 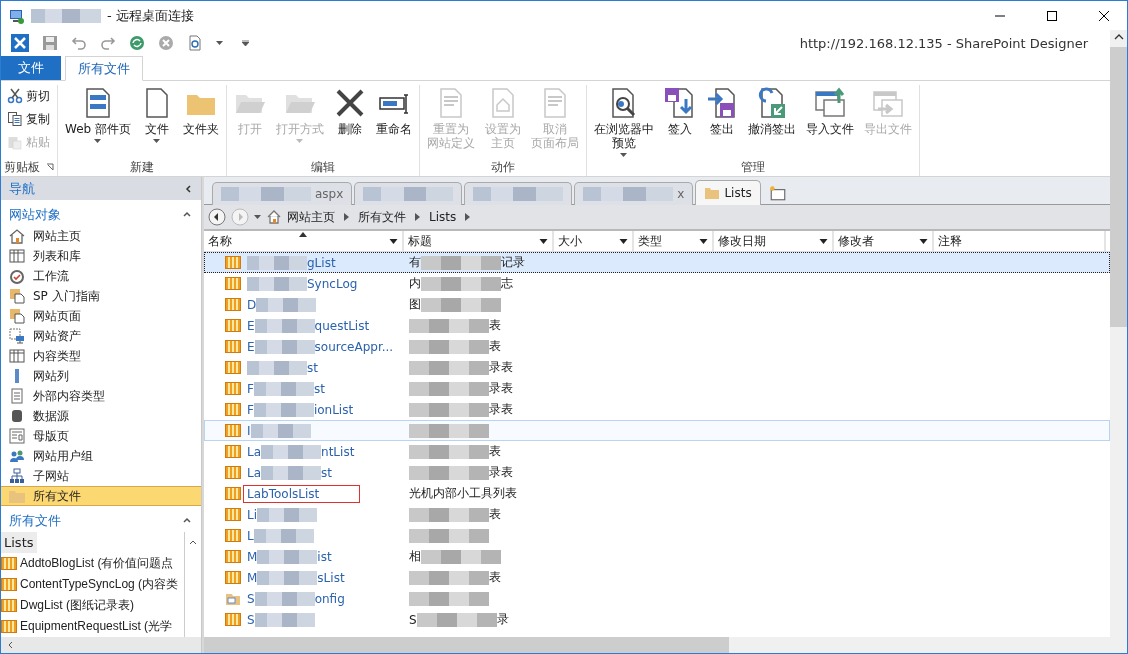 I want to click on table-row: I, so click(x=657, y=430).